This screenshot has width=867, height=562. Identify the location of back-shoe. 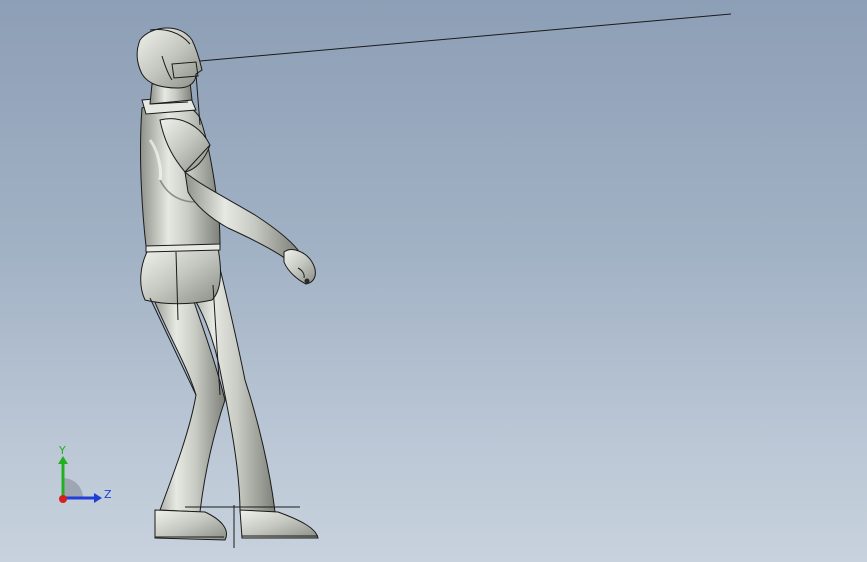
(190, 525).